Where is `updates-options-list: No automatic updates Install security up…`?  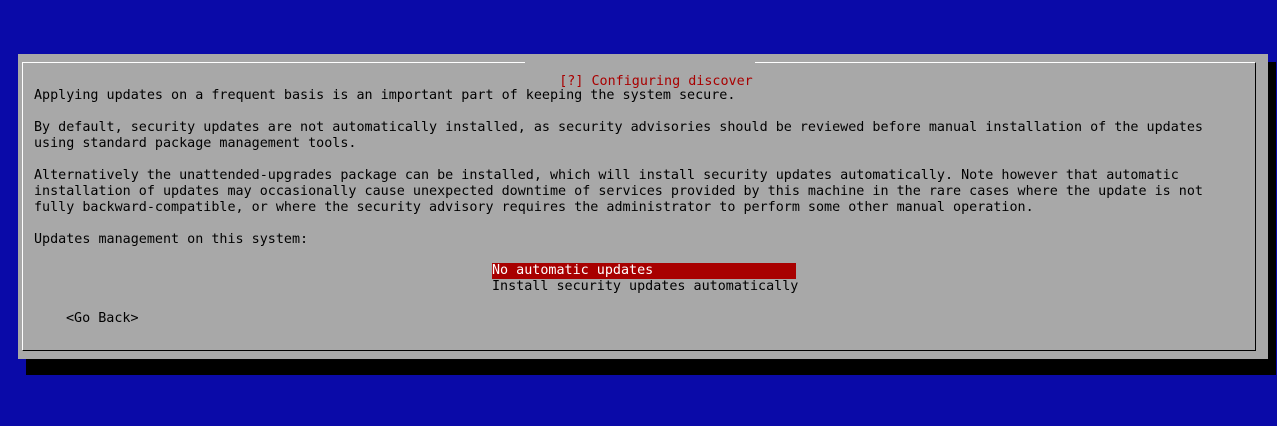
updates-options-list: No automatic updates Install security up… is located at coordinates (645, 279).